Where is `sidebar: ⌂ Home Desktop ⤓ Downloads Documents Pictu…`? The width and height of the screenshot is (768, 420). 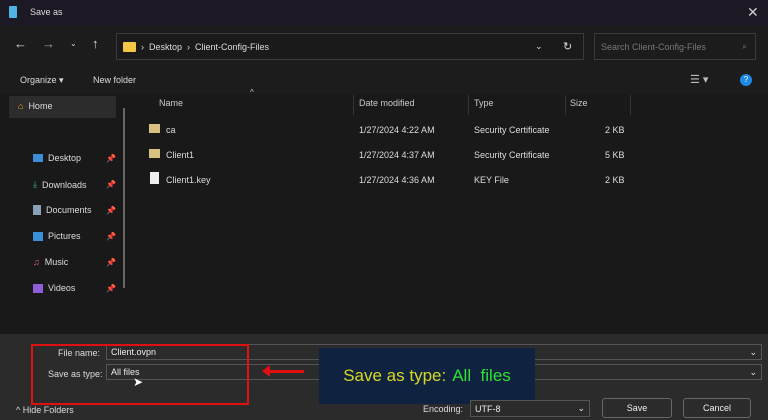 sidebar: ⌂ Home Desktop ⤓ Downloads Documents Pictu… is located at coordinates (67, 214).